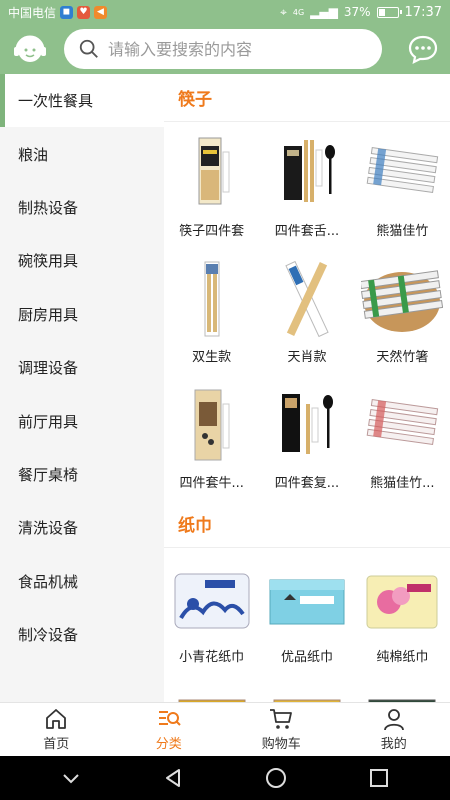  I want to click on tissue-box-icon, so click(307, 602).